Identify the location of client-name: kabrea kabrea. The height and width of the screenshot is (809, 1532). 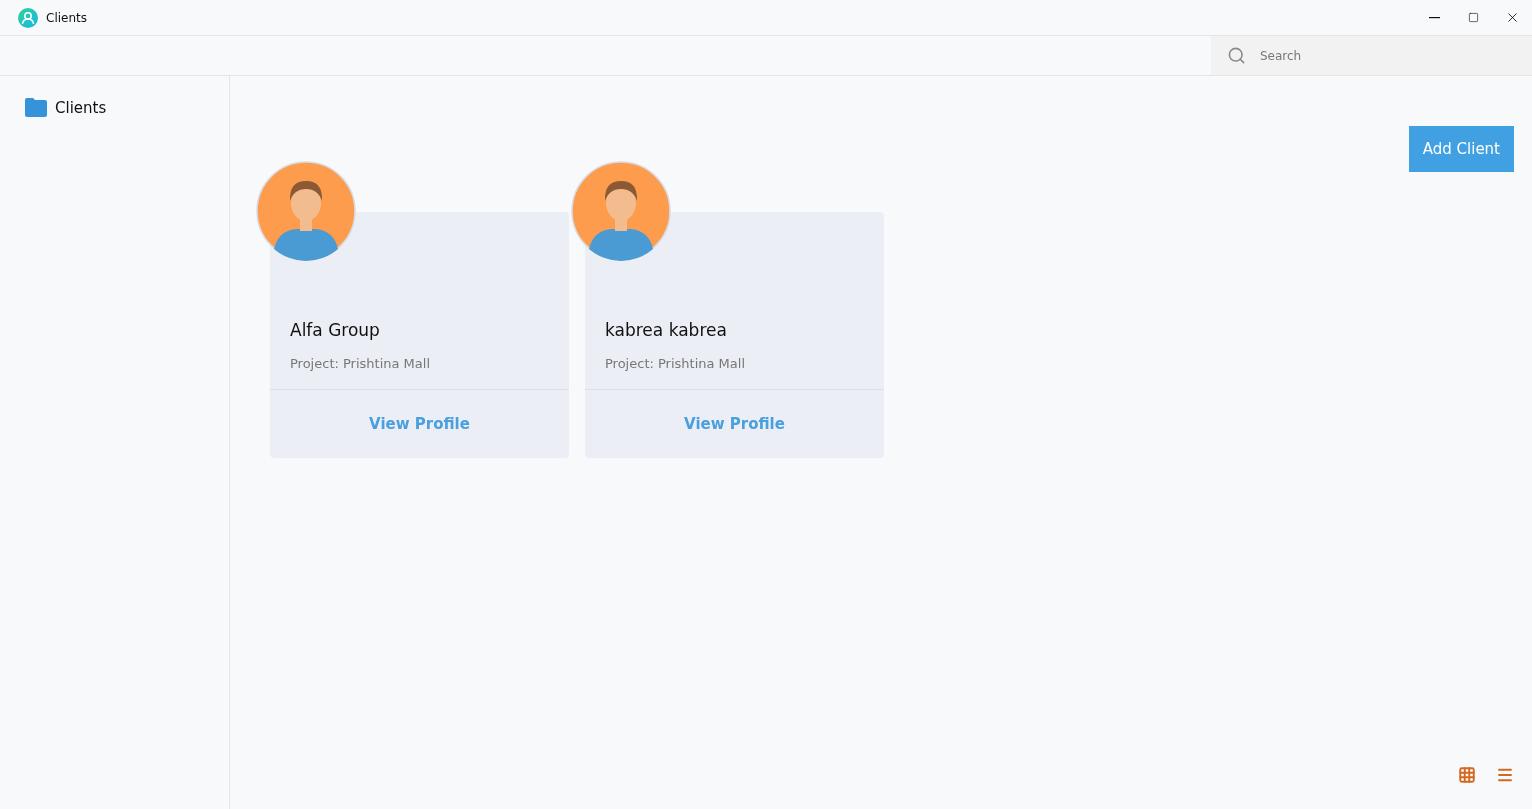
(666, 330).